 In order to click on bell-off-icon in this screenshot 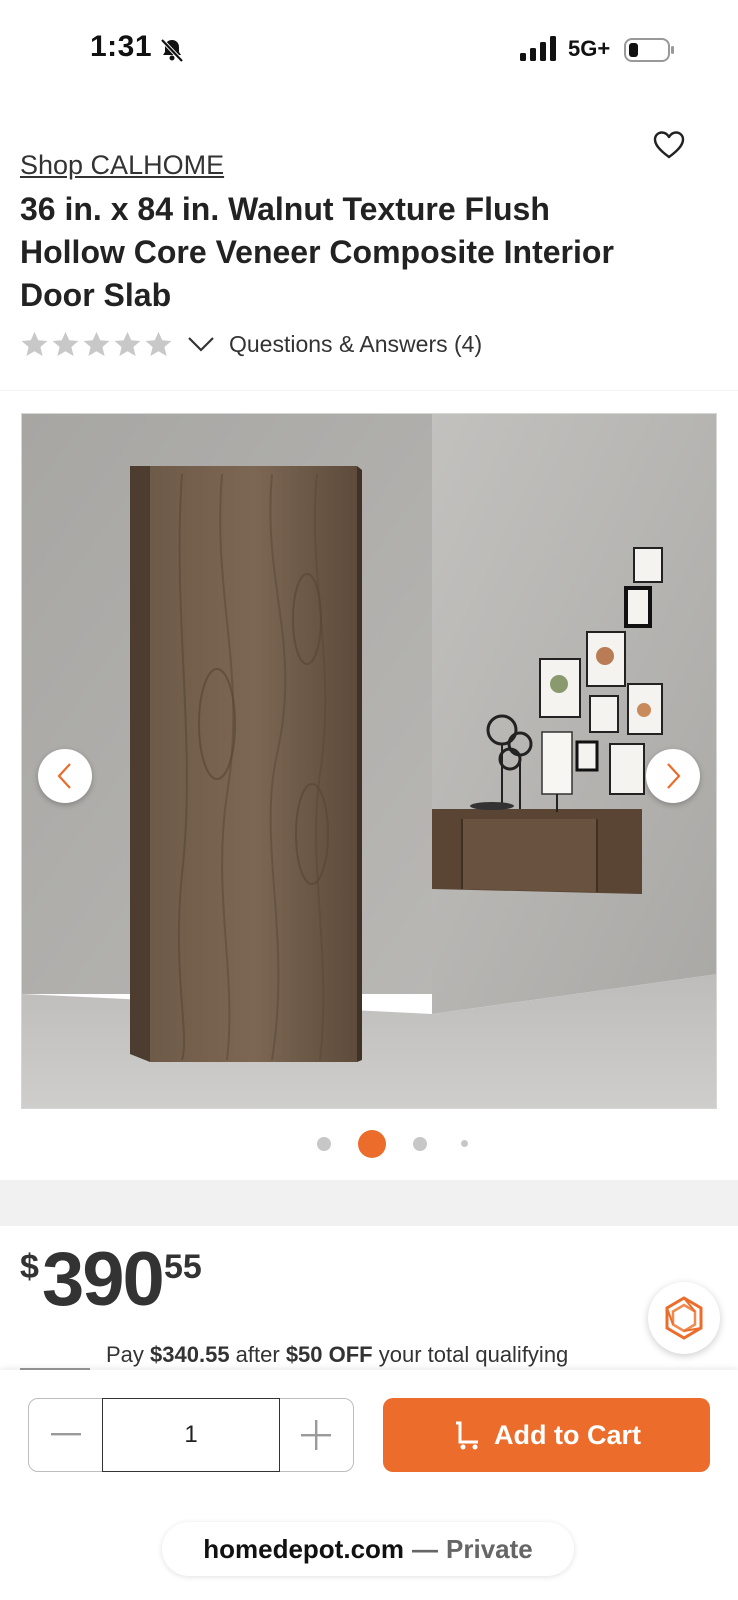, I will do `click(172, 50)`.